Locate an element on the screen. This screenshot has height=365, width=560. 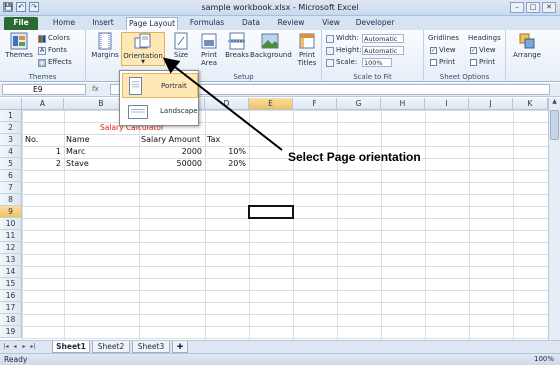
height-row: Height: Automatic is located at coordinates (365, 50).